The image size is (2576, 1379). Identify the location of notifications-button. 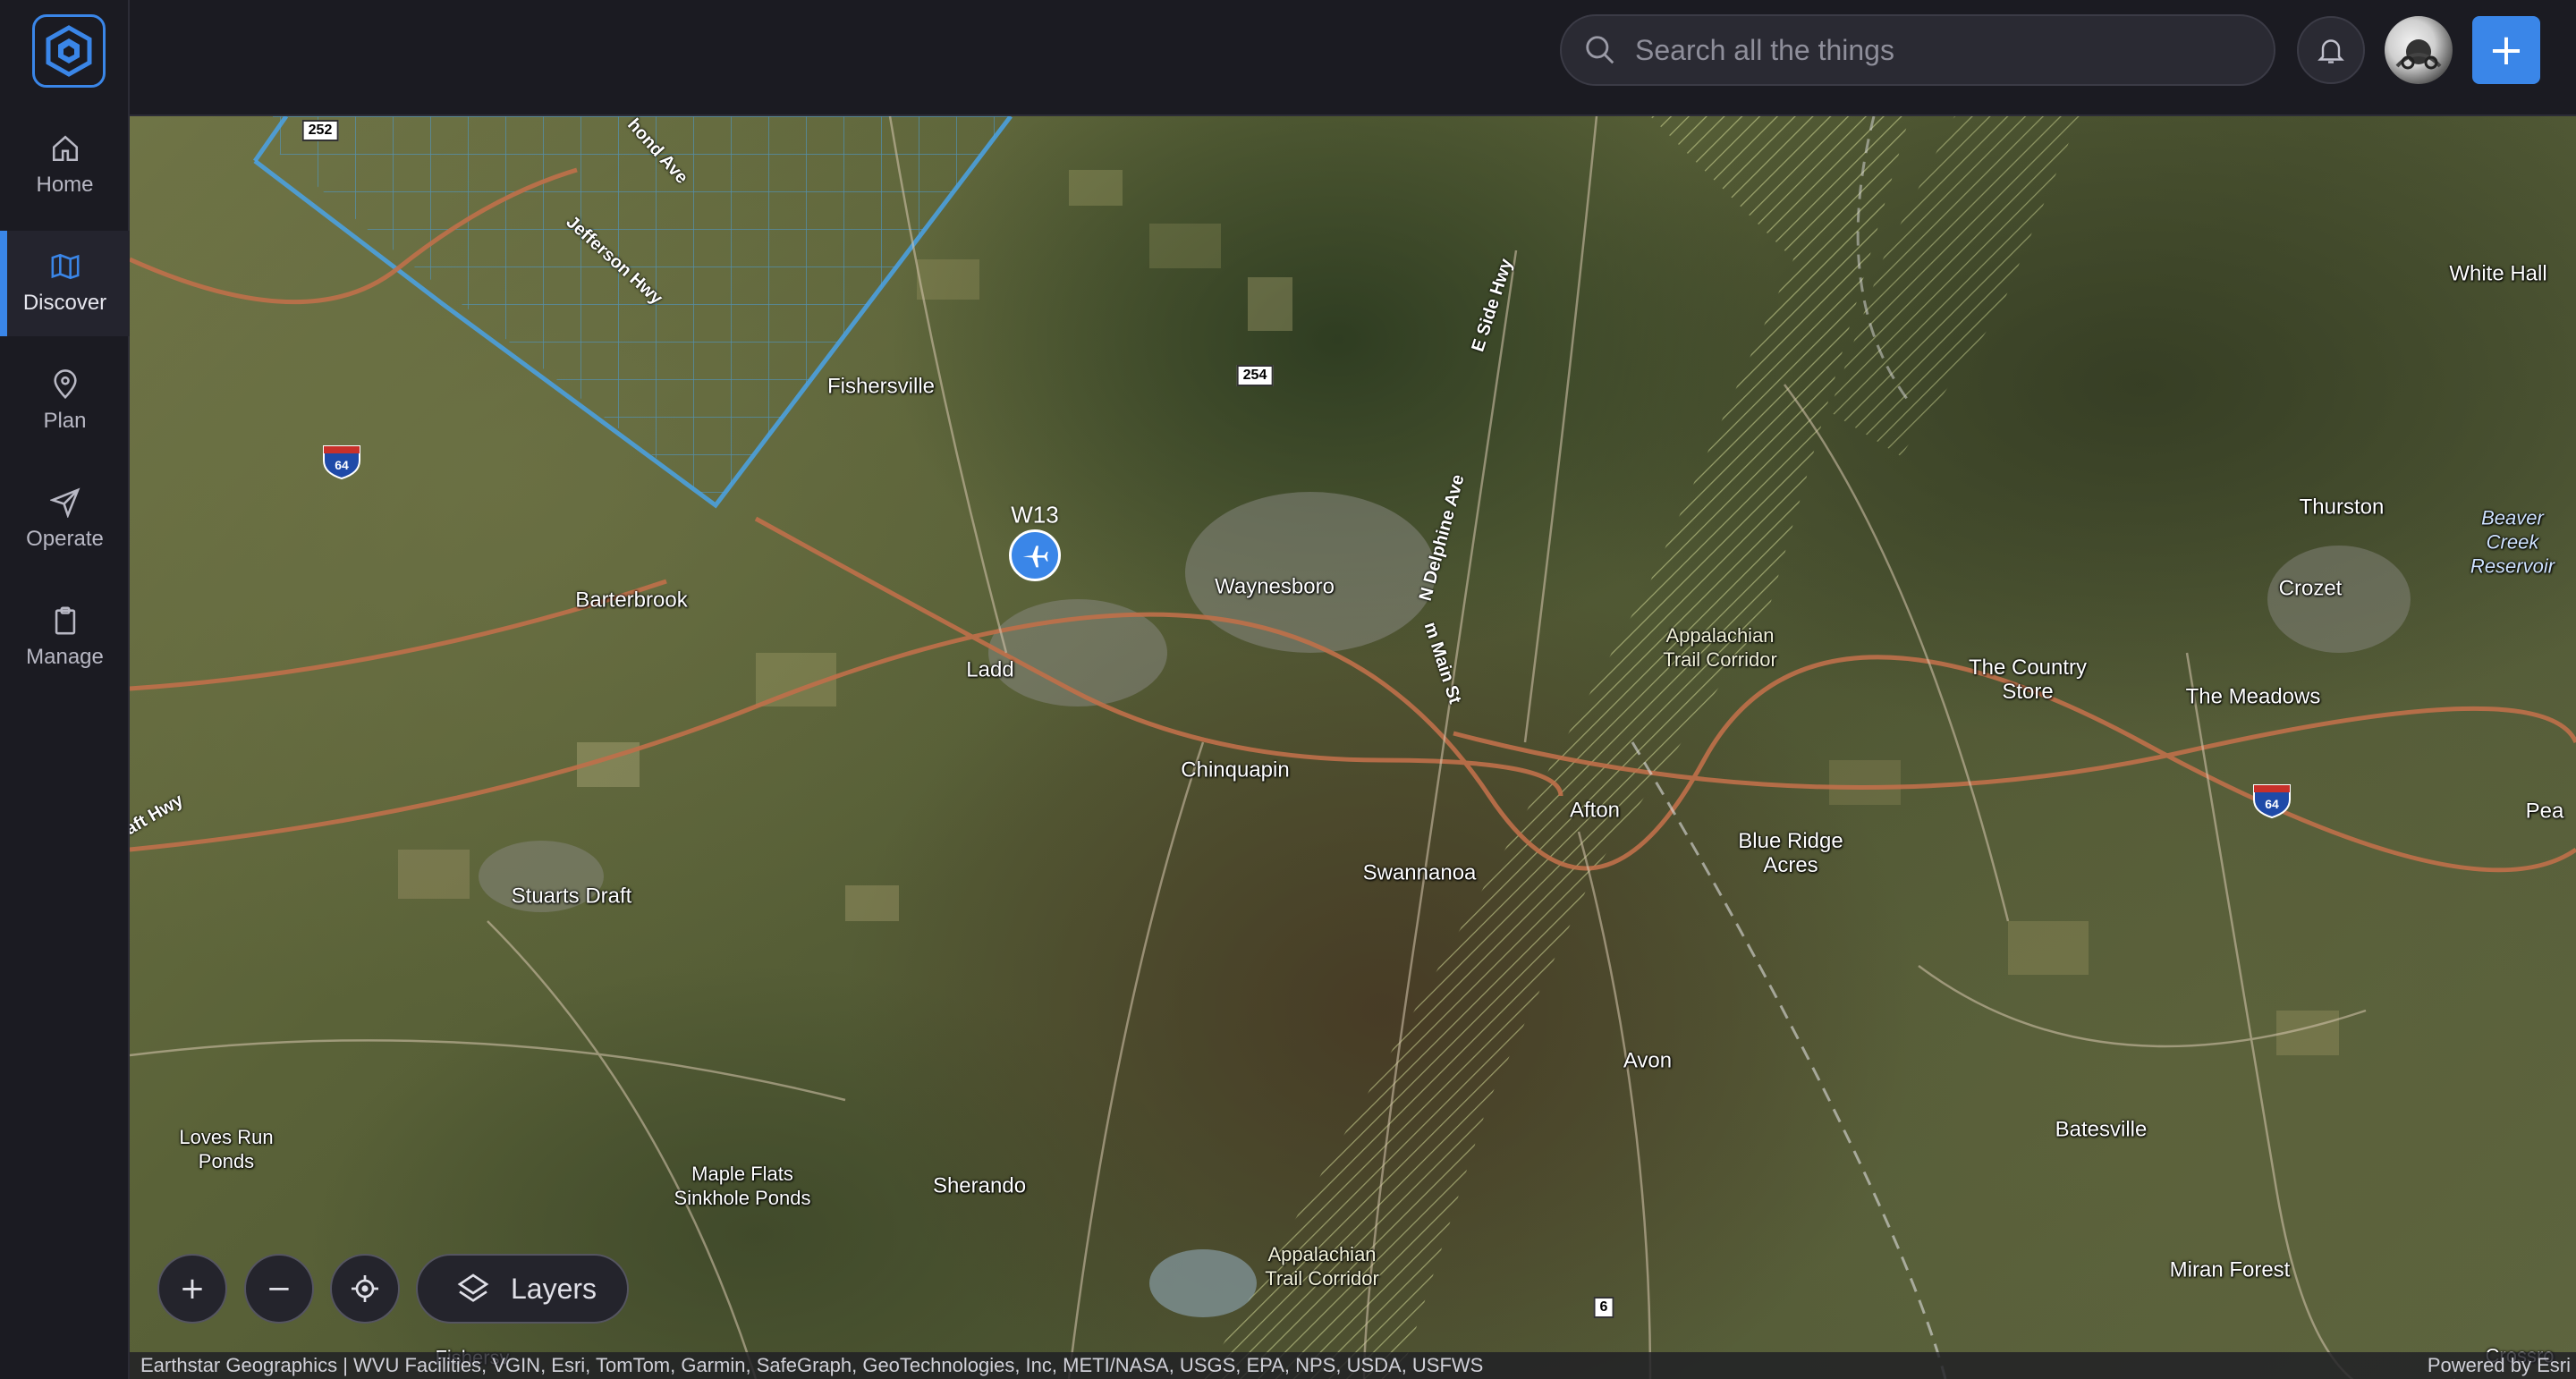
(2331, 50).